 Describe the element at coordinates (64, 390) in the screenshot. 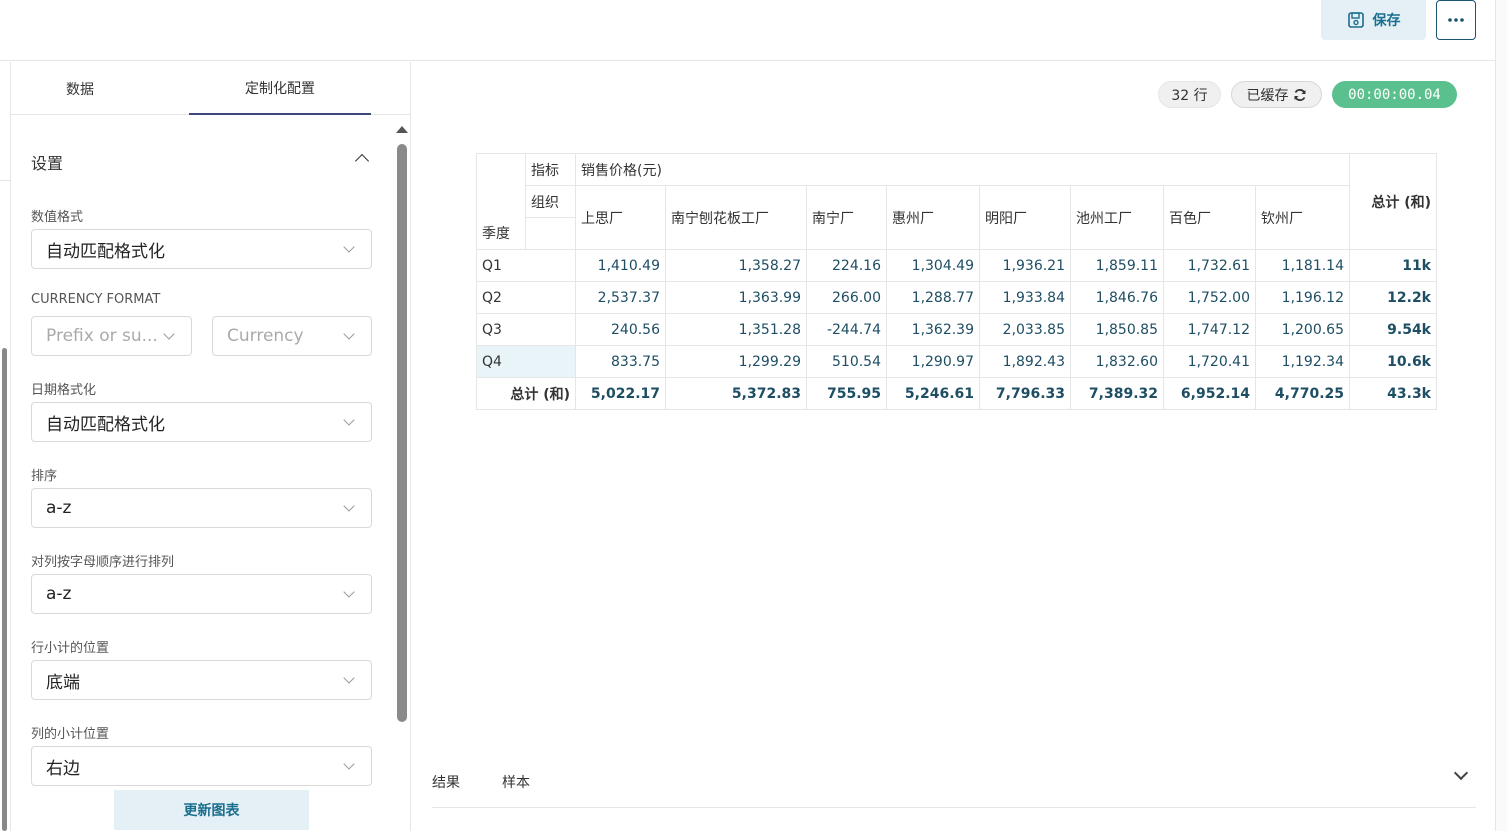

I see `date-format-label: 日期格式化` at that location.